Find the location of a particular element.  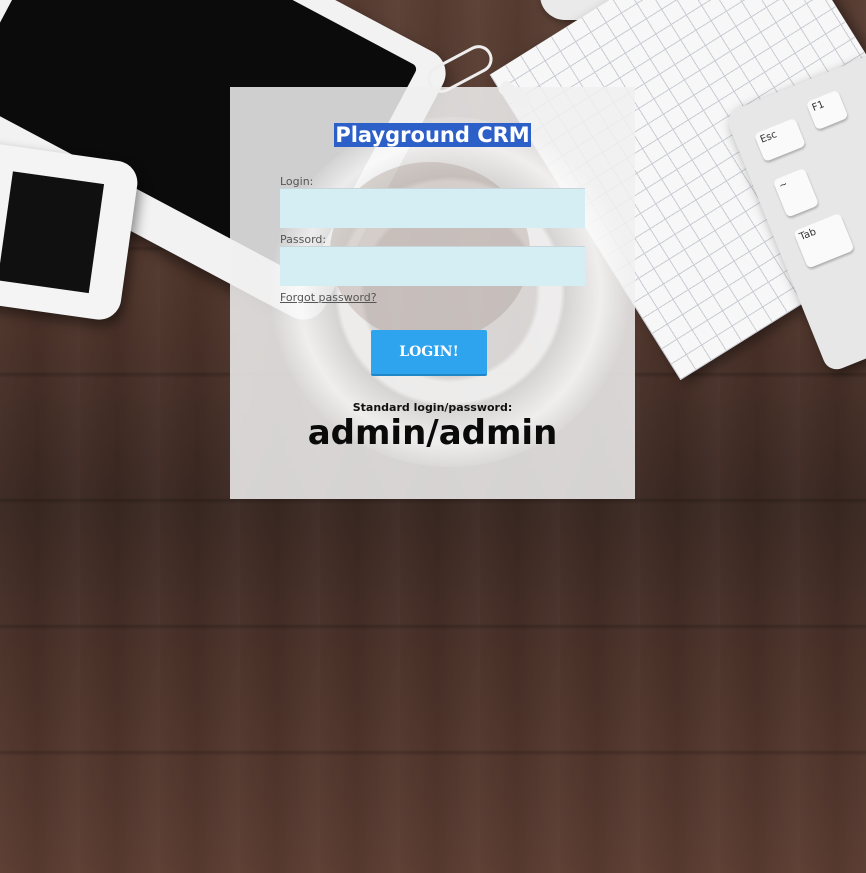

password-label: Passord: is located at coordinates (303, 239).